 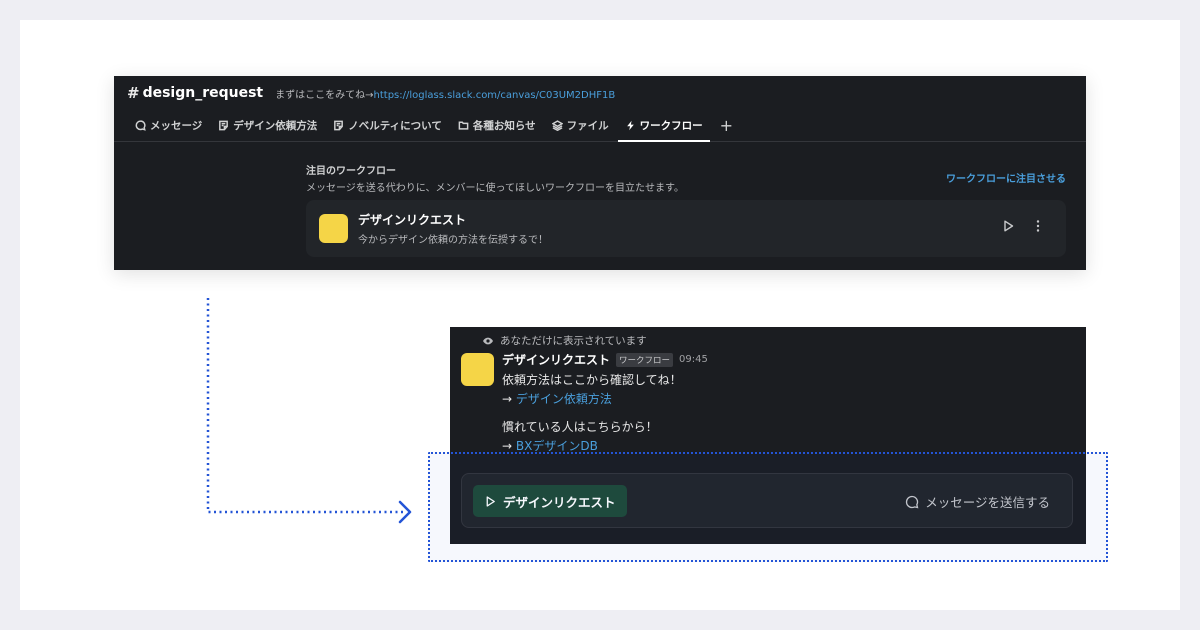 I want to click on tab-messages: メッセージ, so click(x=168, y=125).